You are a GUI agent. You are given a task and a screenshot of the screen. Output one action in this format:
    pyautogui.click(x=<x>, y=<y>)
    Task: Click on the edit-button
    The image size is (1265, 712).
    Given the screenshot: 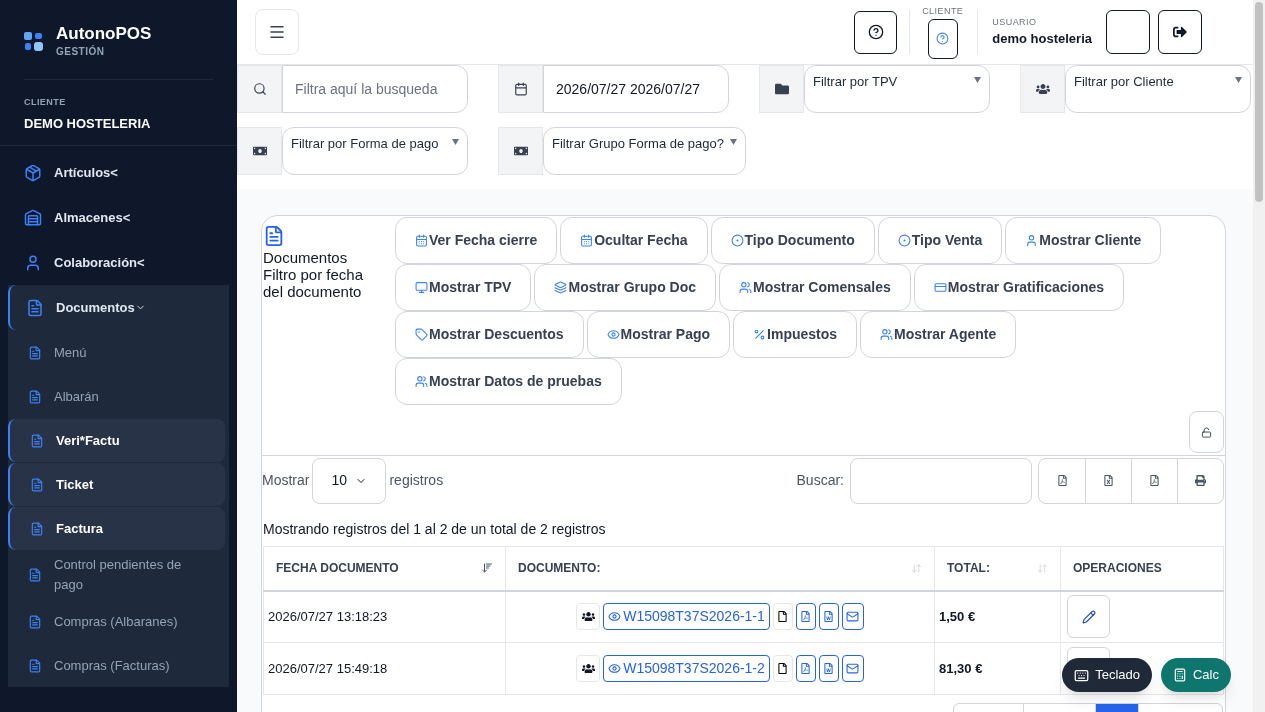 What is the action you would take?
    pyautogui.click(x=1088, y=617)
    